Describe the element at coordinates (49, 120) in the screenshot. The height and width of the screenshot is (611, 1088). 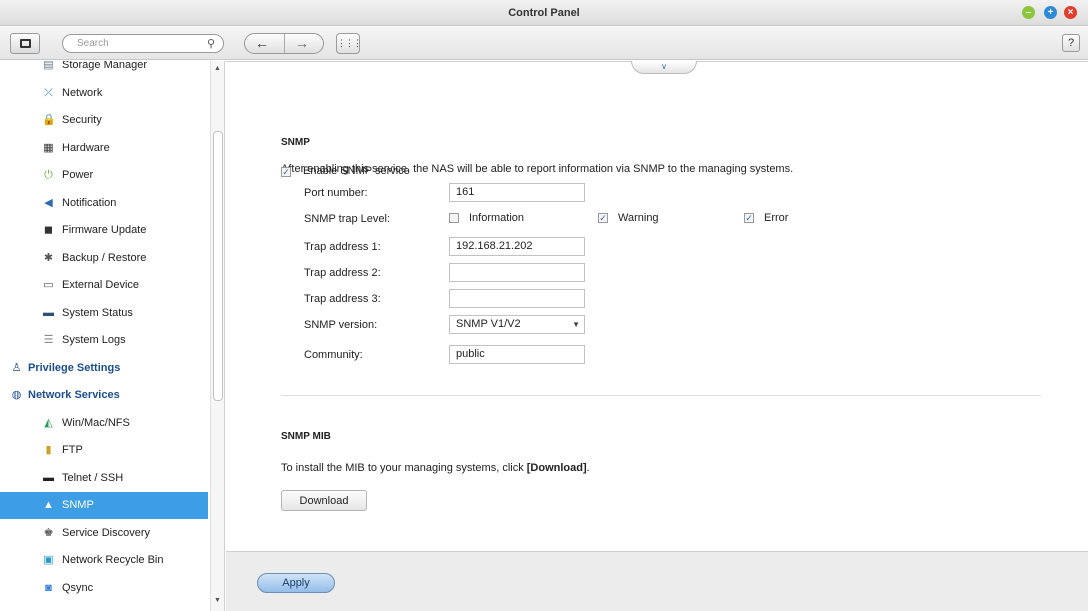
I see `lock-icon: 🔒` at that location.